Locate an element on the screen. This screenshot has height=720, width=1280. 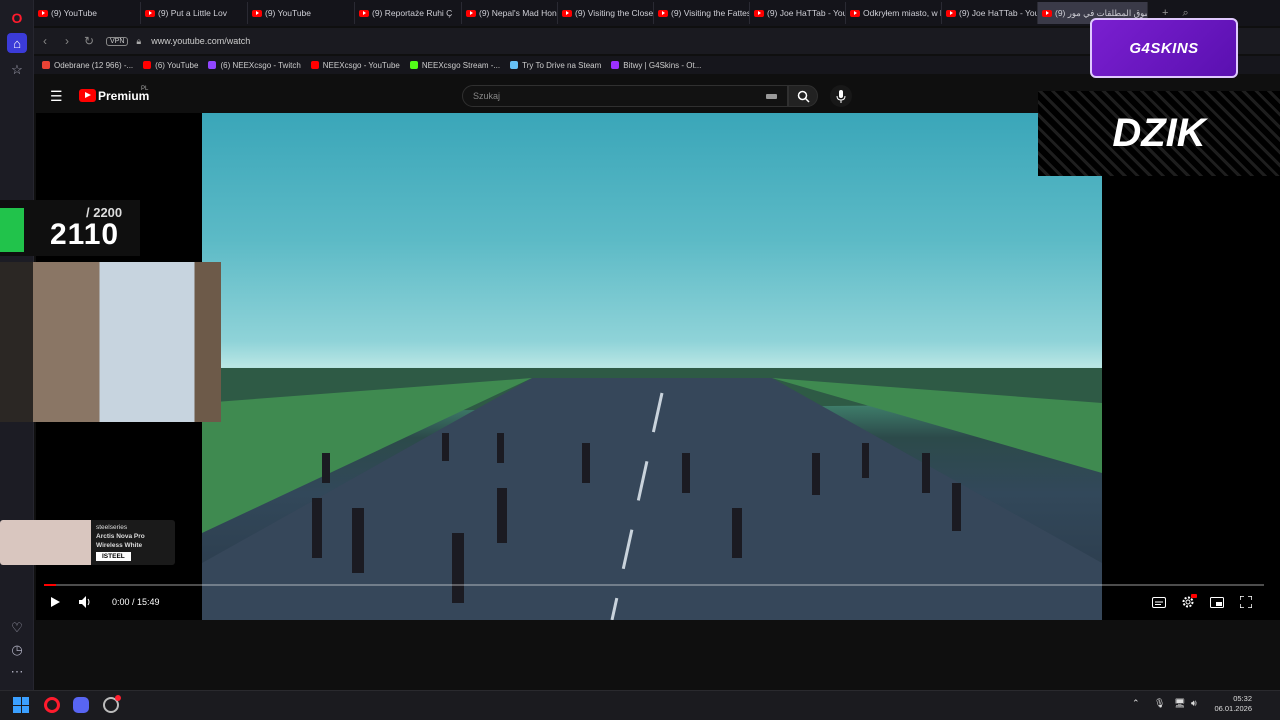
more-dots-icon: ⋯ is located at coordinates (17, 672).